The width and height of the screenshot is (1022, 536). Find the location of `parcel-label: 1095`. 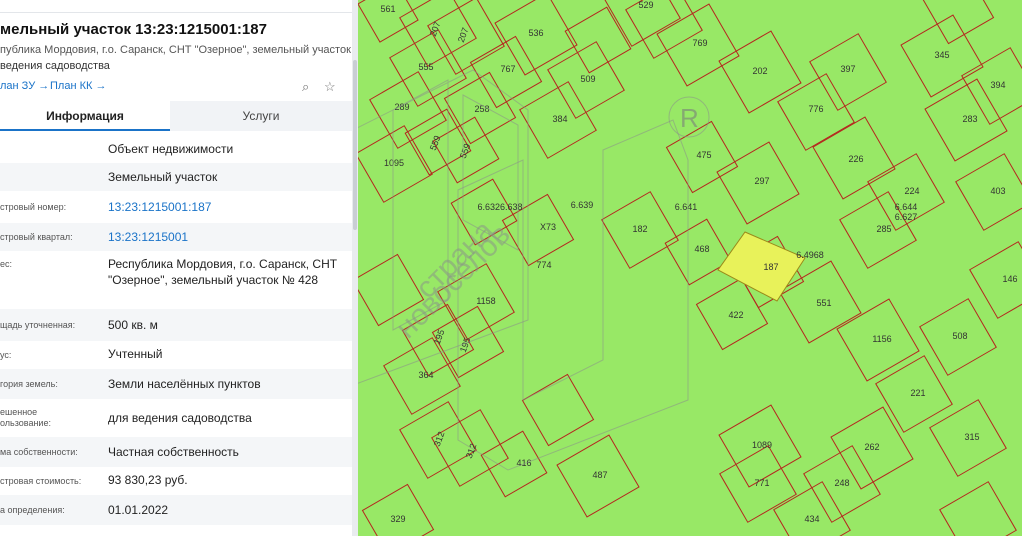

parcel-label: 1095 is located at coordinates (394, 163).